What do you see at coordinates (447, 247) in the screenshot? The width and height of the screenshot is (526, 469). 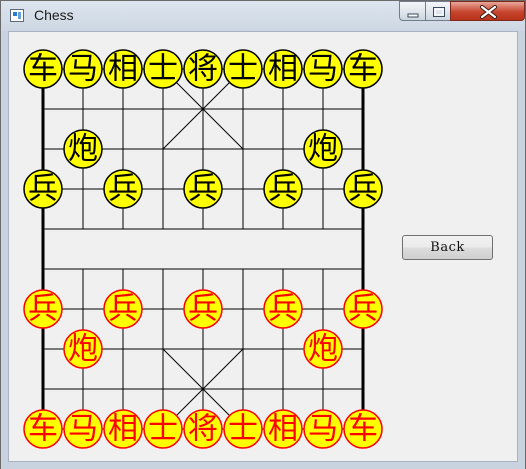 I see `back-button: Back` at bounding box center [447, 247].